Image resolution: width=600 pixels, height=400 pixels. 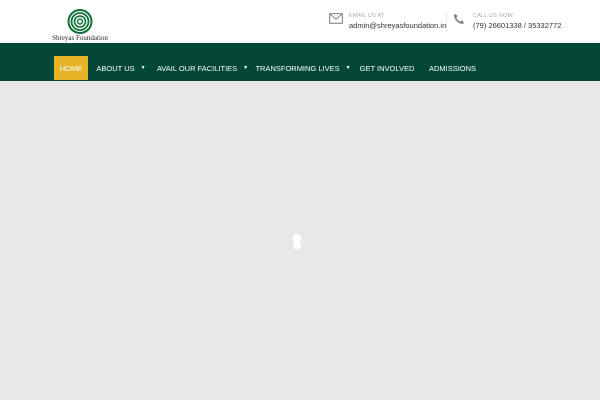 What do you see at coordinates (197, 68) in the screenshot?
I see `nav-avail-our-facilities-label: AVAIL OUR FACILITIES` at bounding box center [197, 68].